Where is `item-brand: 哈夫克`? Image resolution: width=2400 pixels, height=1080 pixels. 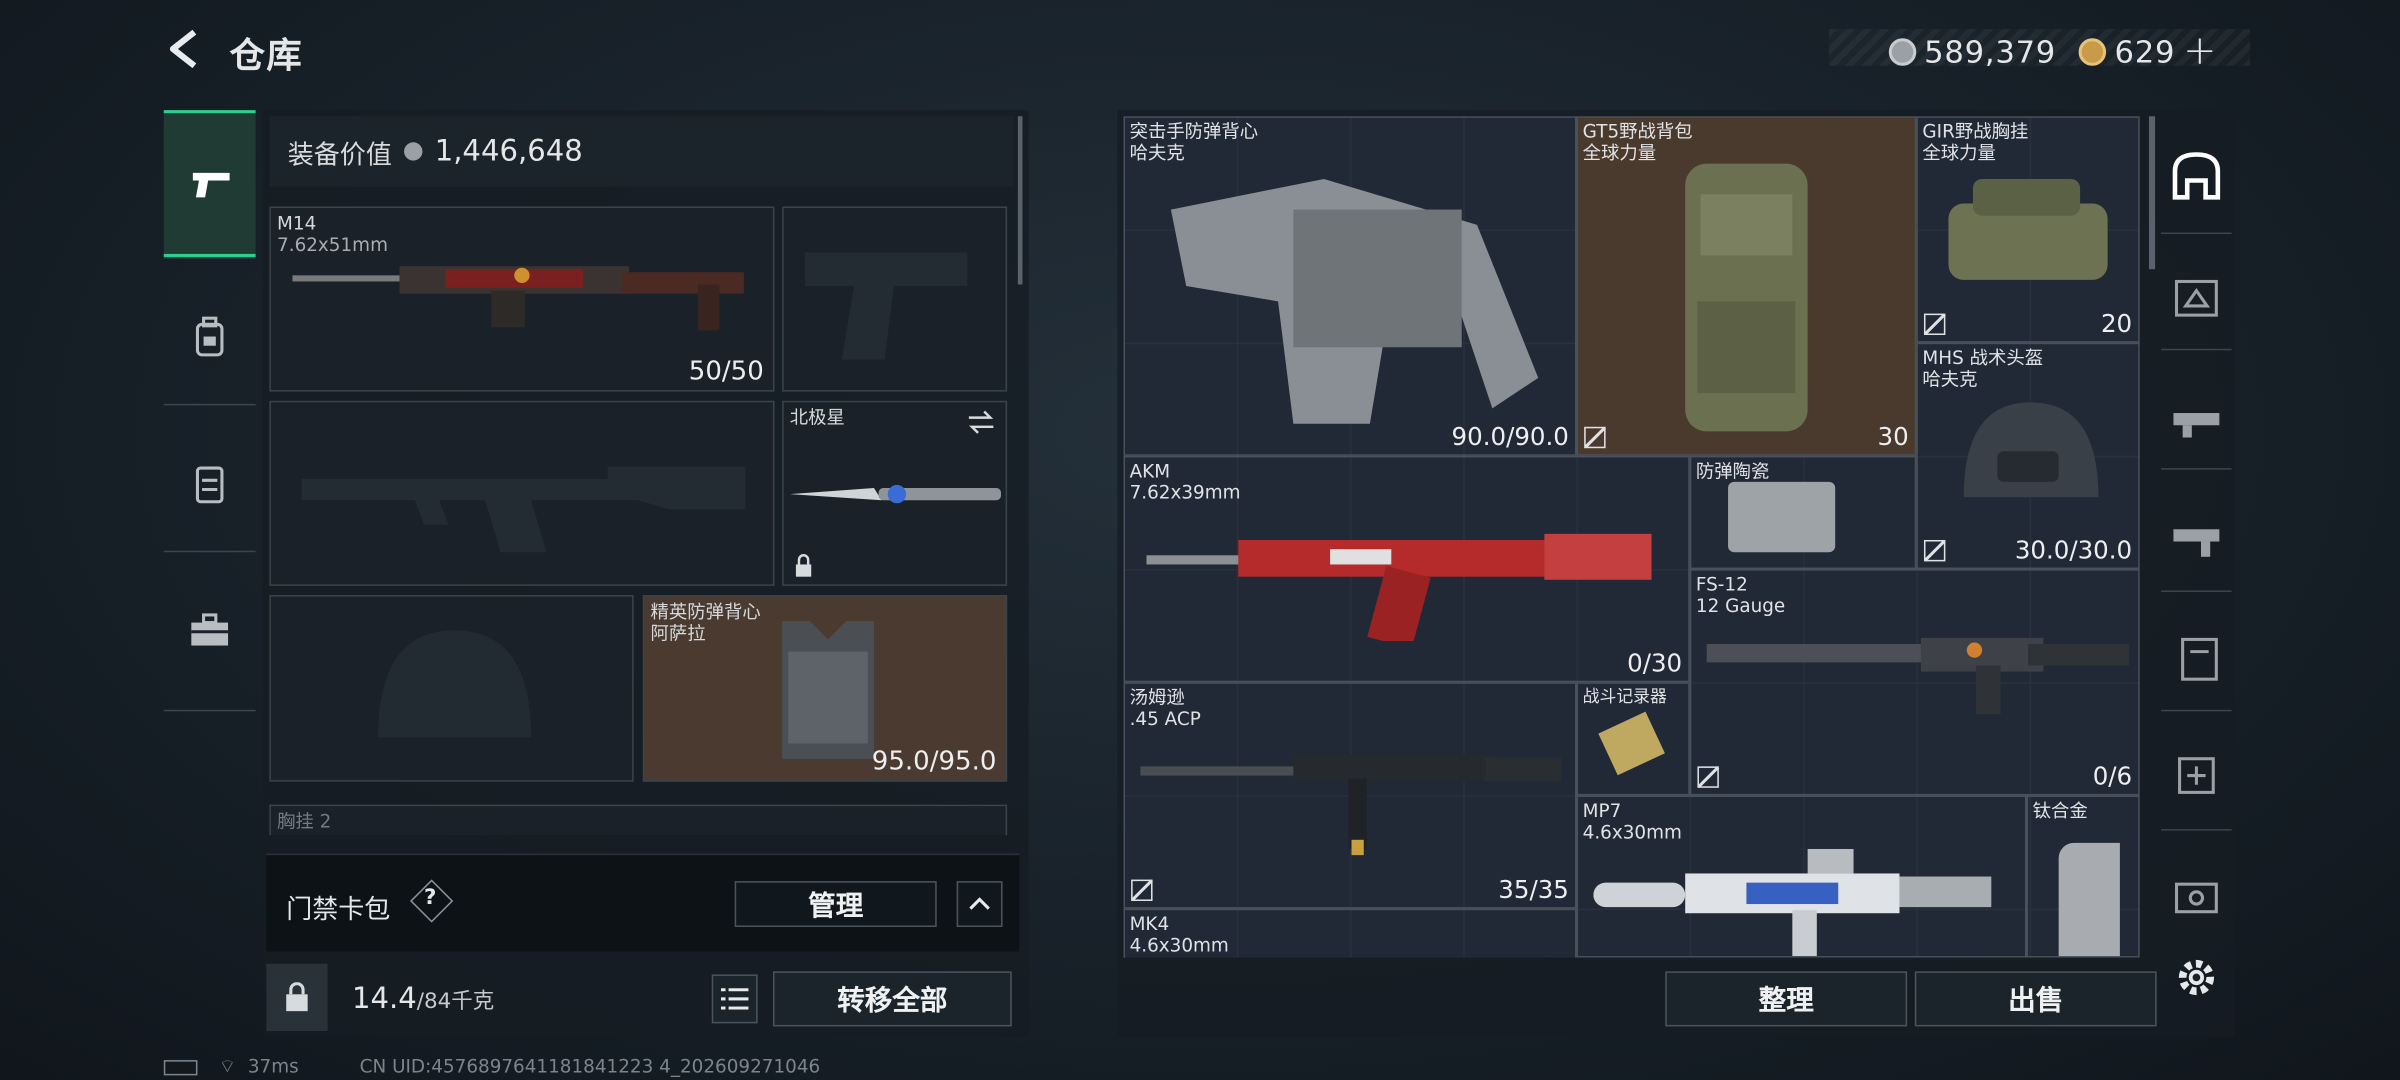
item-brand: 哈夫克 is located at coordinates (1157, 153).